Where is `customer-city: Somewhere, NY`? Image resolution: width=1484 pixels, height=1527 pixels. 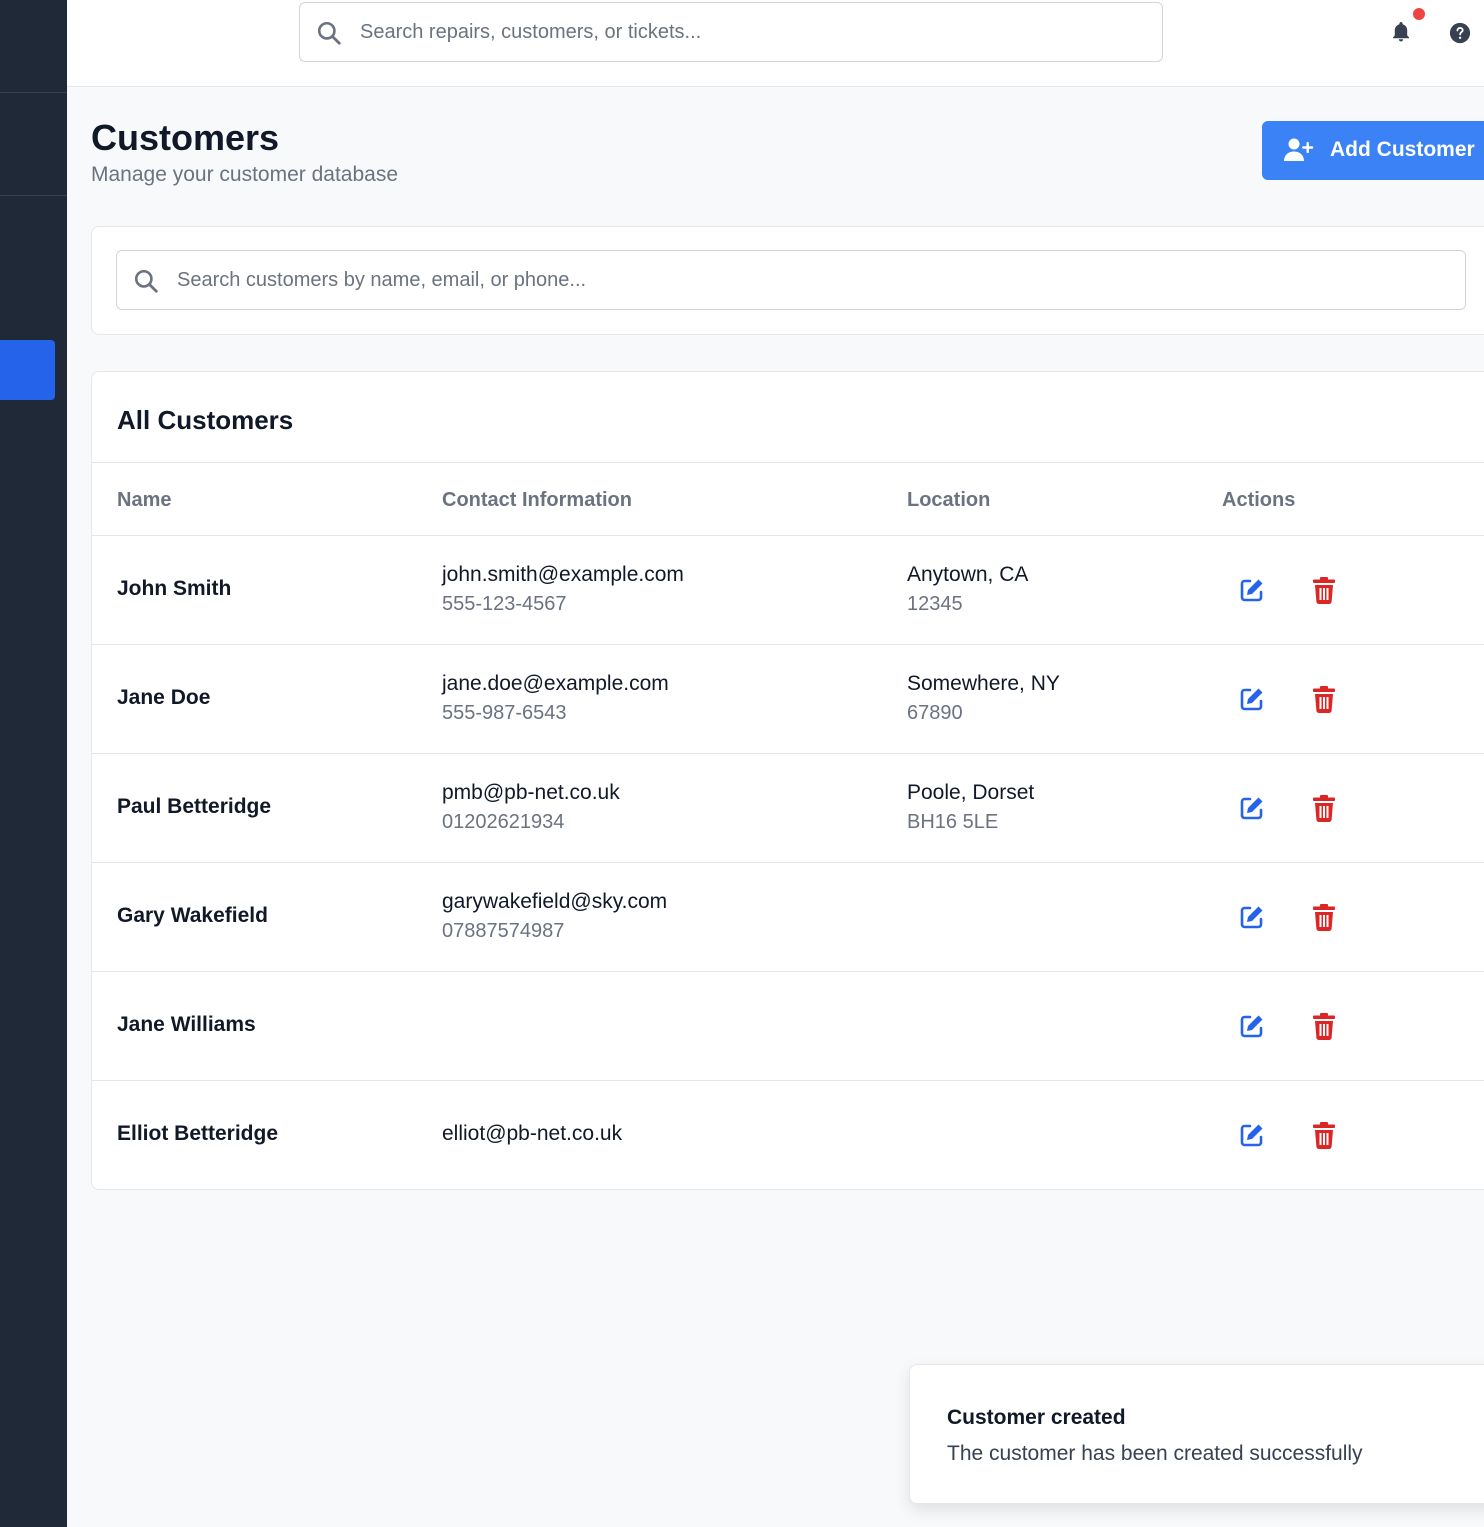 customer-city: Somewhere, NY is located at coordinates (983, 683).